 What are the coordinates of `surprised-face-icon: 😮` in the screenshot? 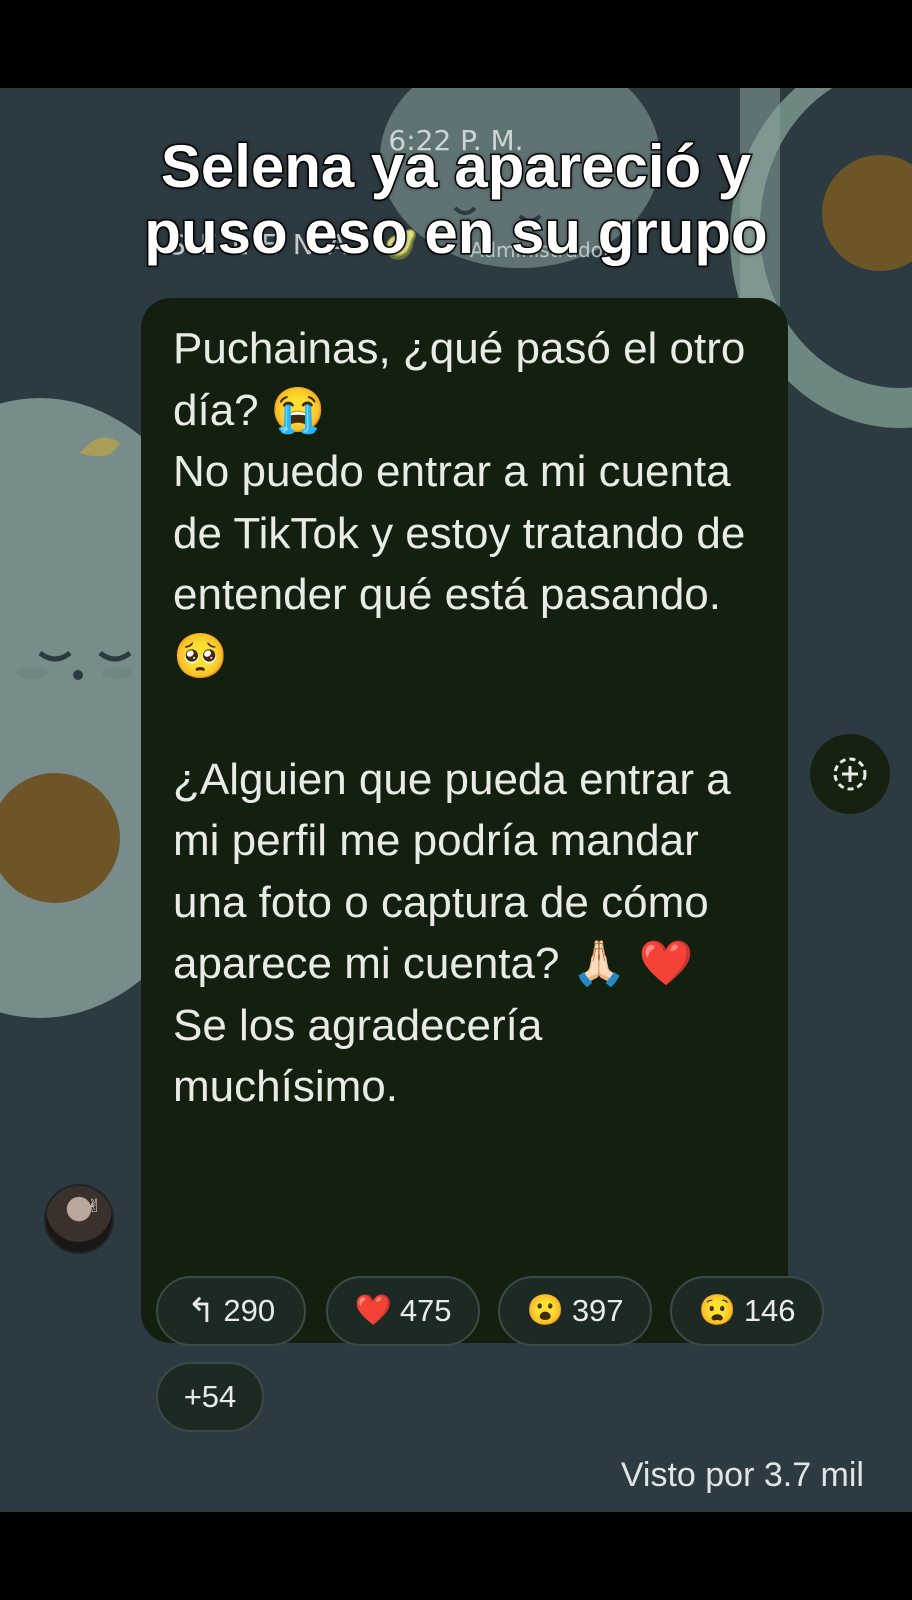 It's located at (545, 1310).